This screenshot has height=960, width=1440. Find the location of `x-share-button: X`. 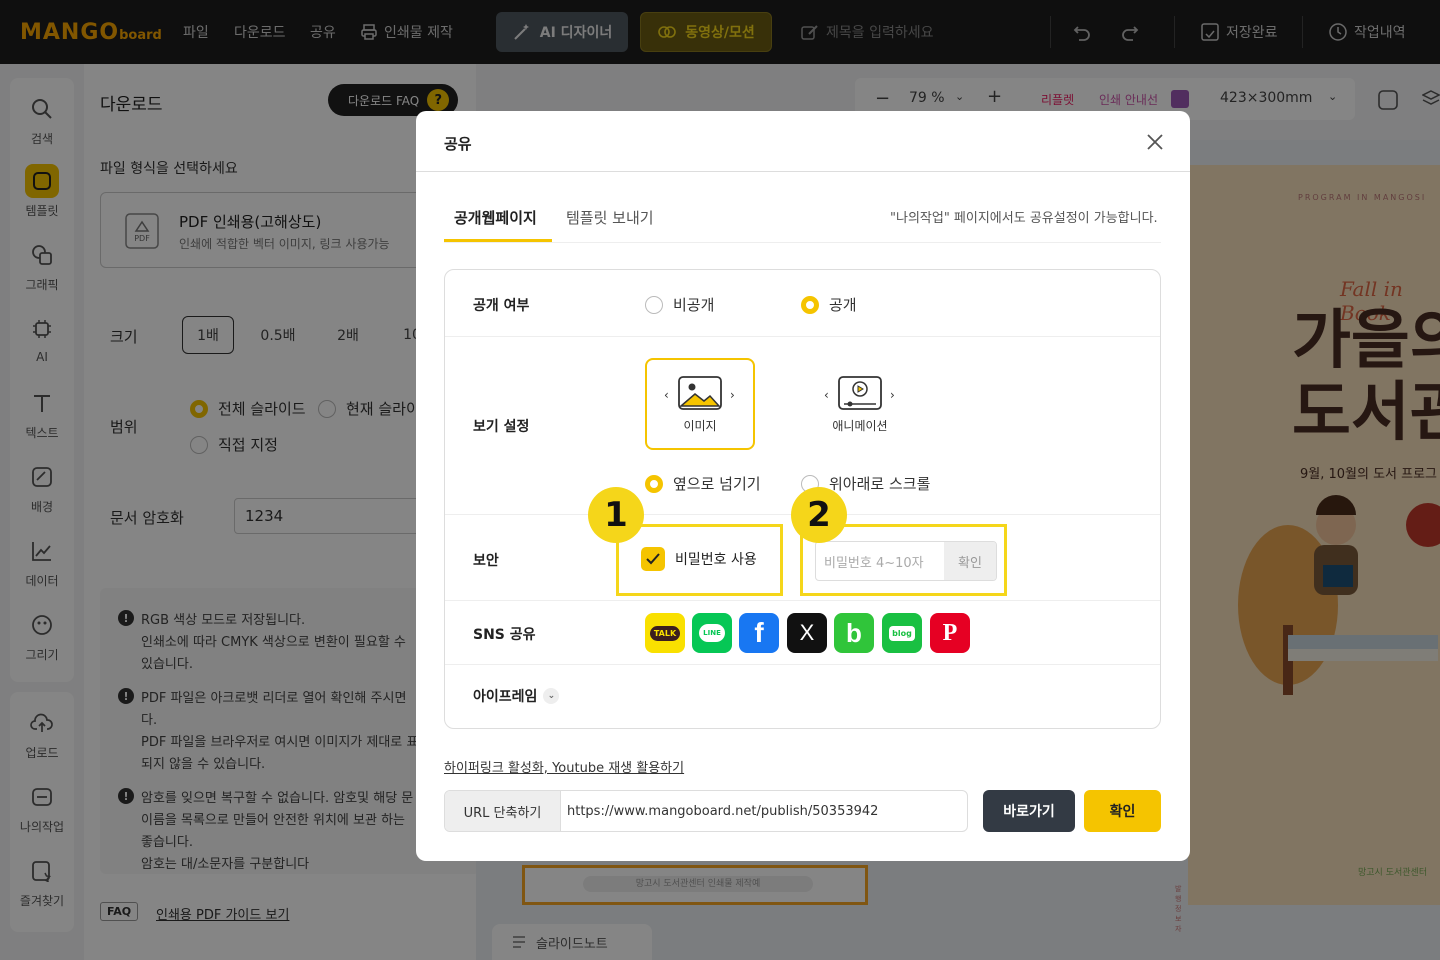

x-share-button: X is located at coordinates (807, 633).